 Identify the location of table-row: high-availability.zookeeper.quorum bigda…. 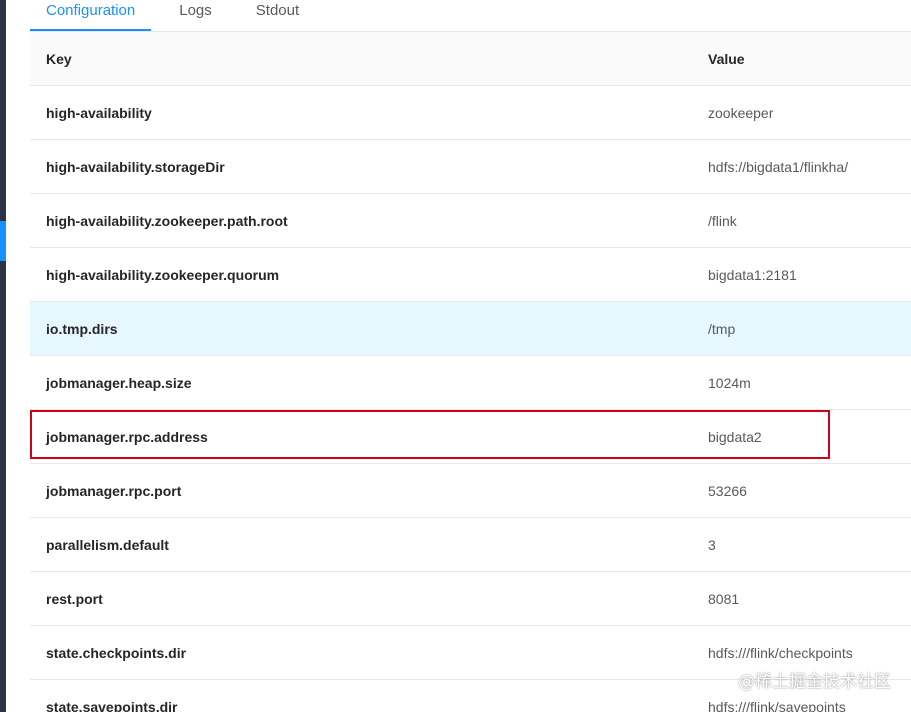
(470, 275).